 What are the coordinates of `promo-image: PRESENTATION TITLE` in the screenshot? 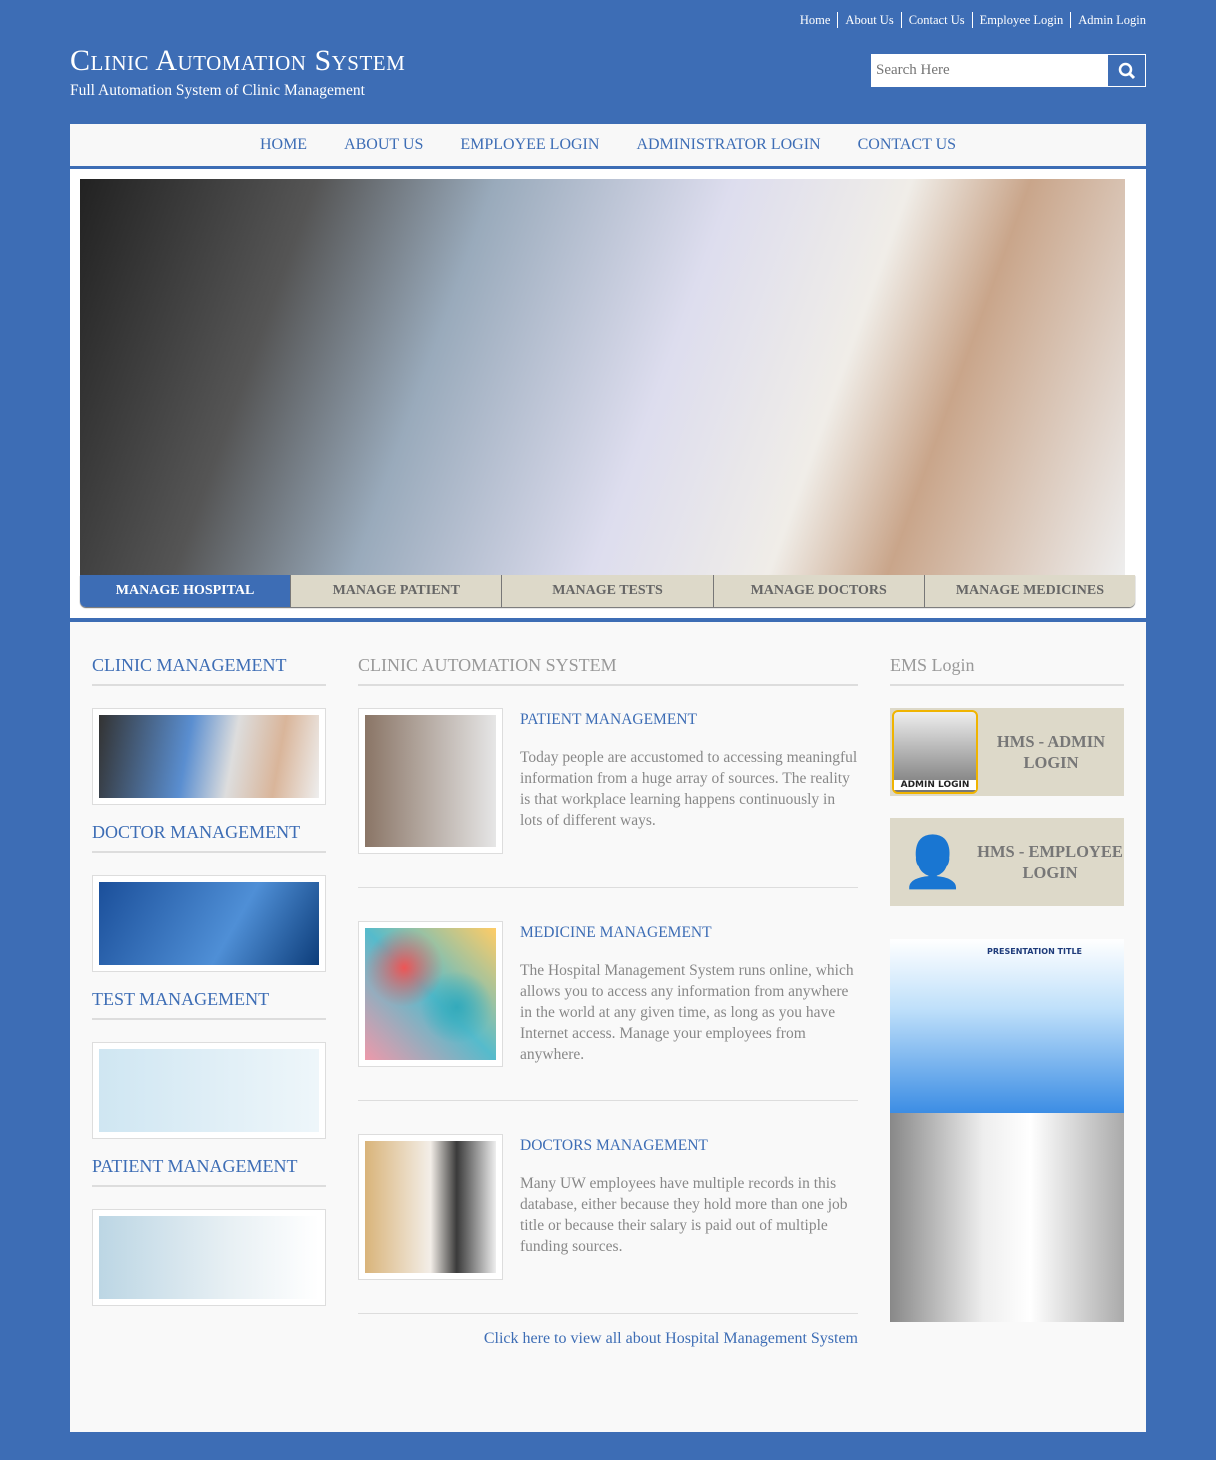 It's located at (1007, 1026).